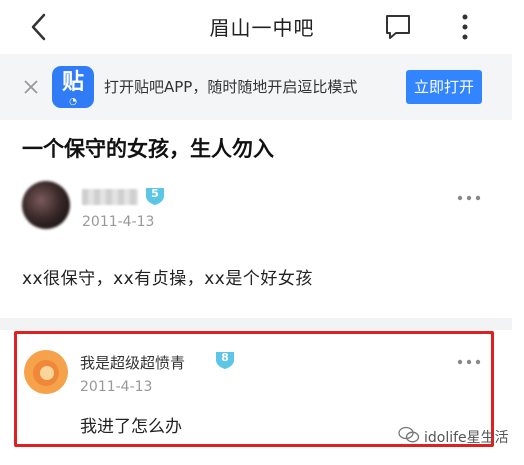 The height and width of the screenshot is (465, 524). Describe the element at coordinates (518, 232) in the screenshot. I see `right-edge` at that location.